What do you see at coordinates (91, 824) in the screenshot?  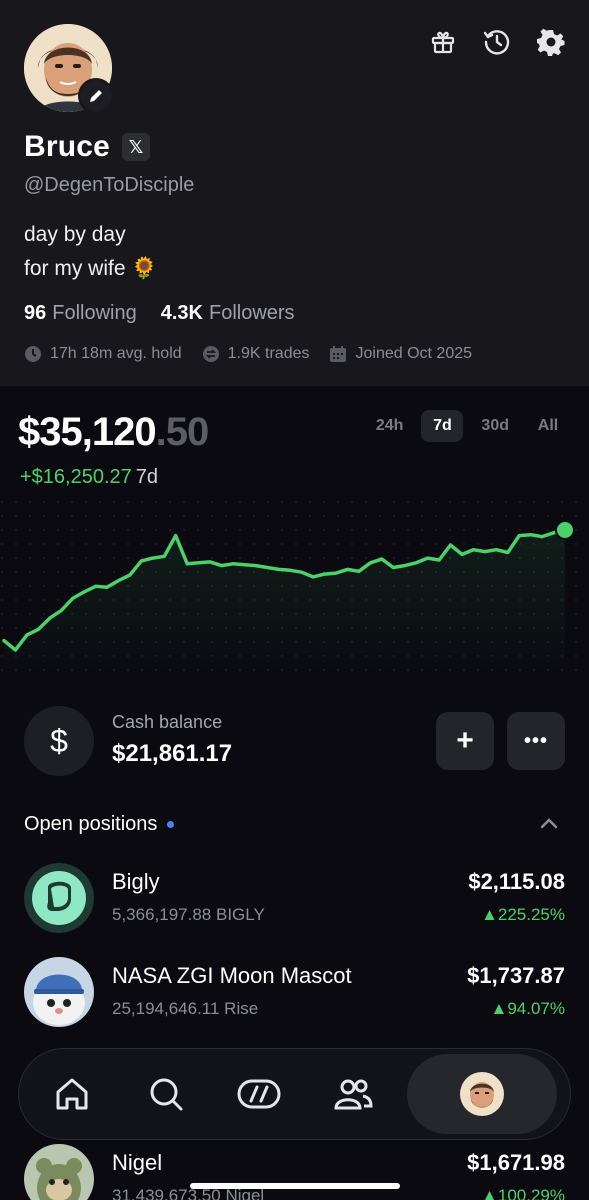 I see `open-positions-title: Open positions` at bounding box center [91, 824].